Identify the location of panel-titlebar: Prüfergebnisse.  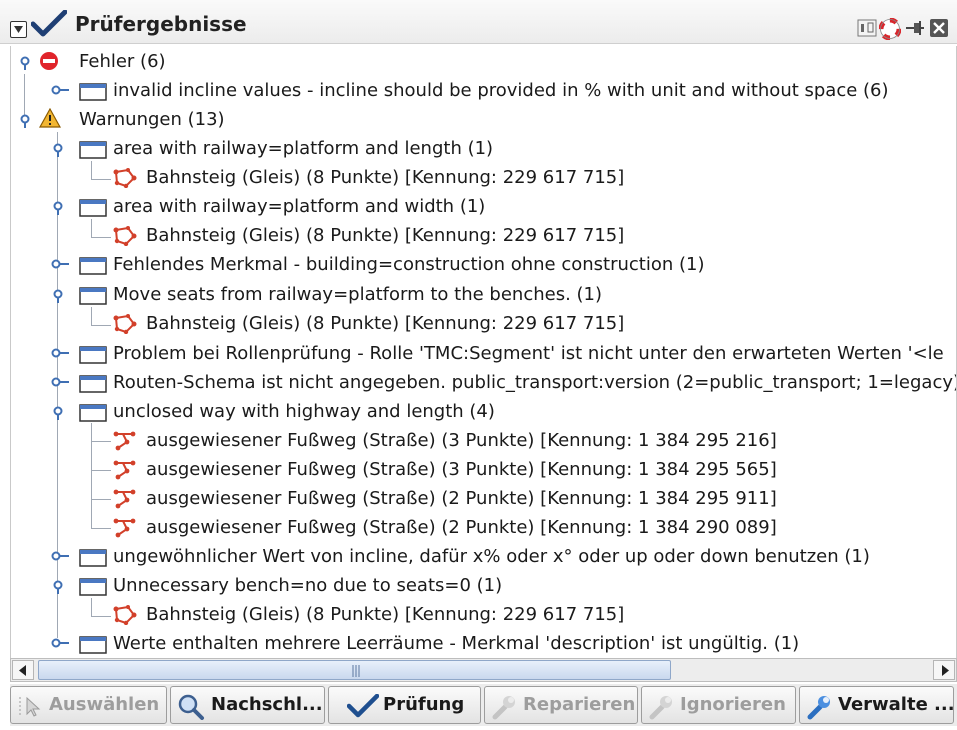
(478, 22).